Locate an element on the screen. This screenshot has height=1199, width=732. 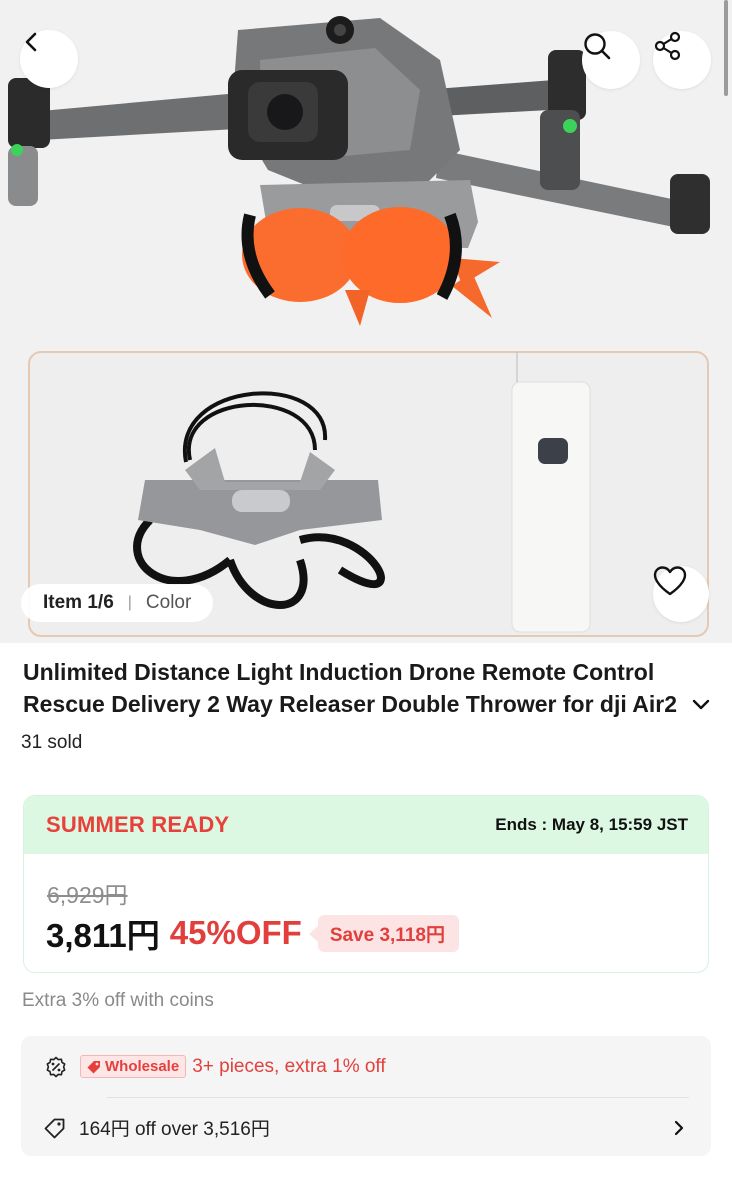
share-icon is located at coordinates (667, 46).